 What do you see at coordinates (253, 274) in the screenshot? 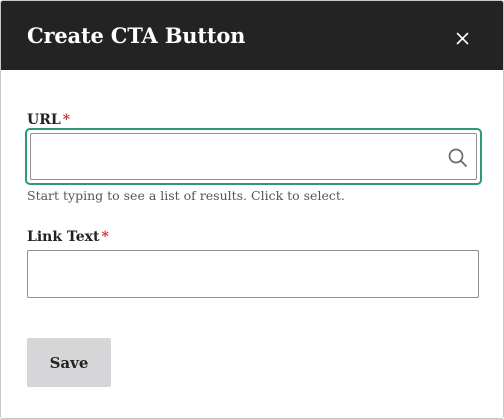
I see `link-text-input` at bounding box center [253, 274].